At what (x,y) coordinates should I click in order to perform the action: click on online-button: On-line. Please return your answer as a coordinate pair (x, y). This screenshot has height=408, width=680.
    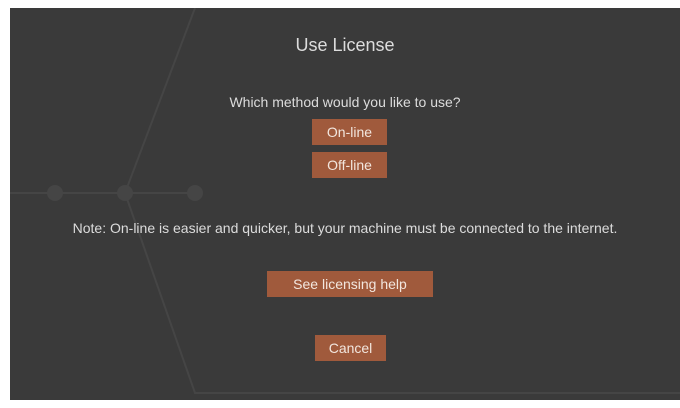
    Looking at the image, I should click on (349, 132).